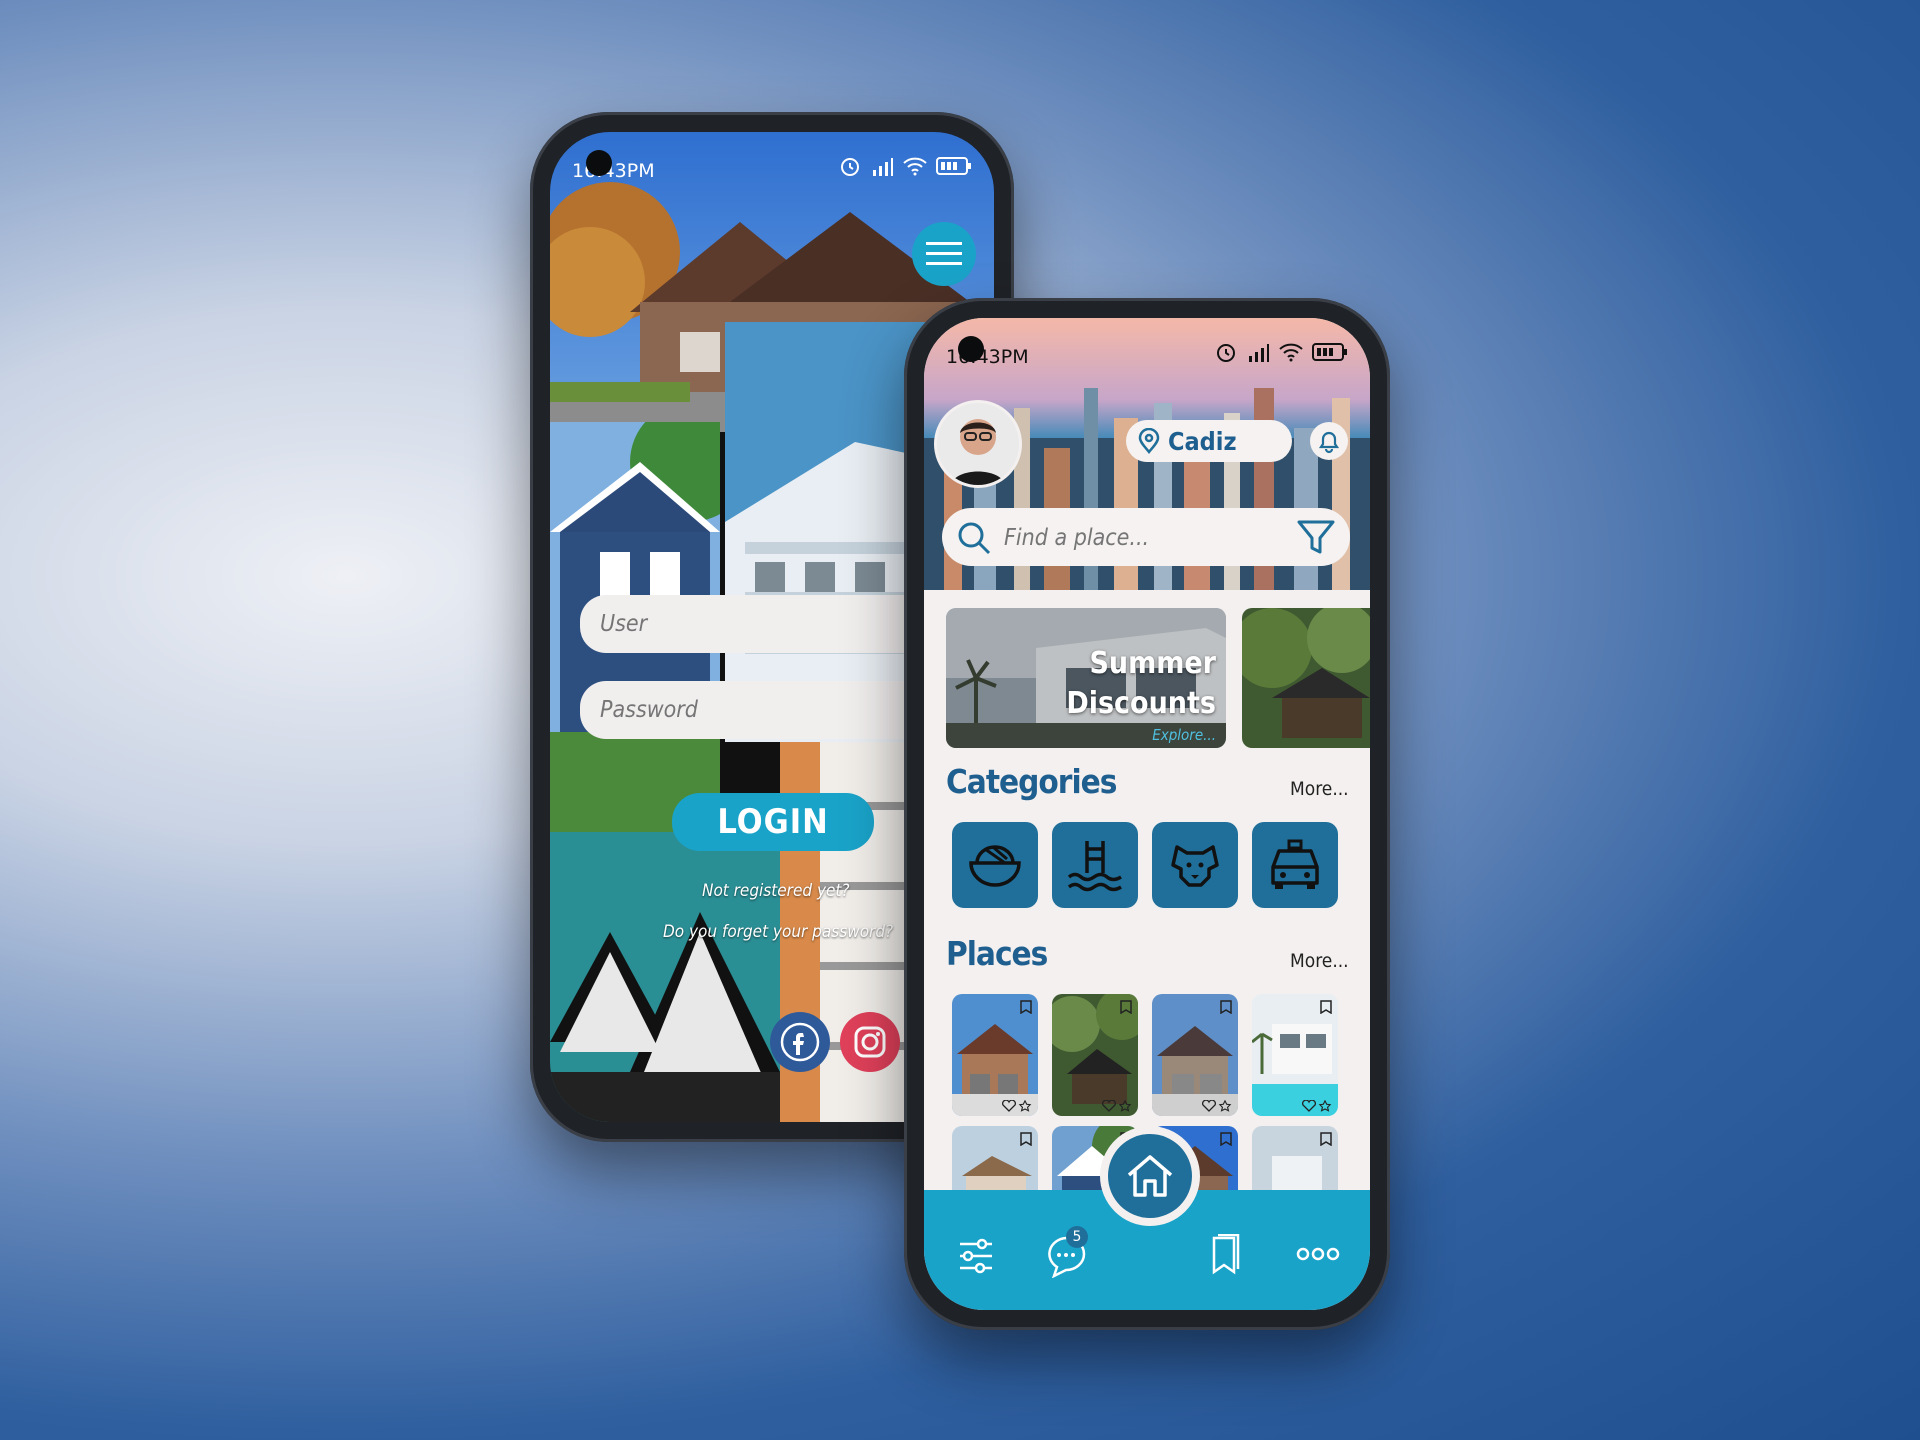  What do you see at coordinates (778, 932) in the screenshot?
I see `forgot-password-link: Do you forget your password?` at bounding box center [778, 932].